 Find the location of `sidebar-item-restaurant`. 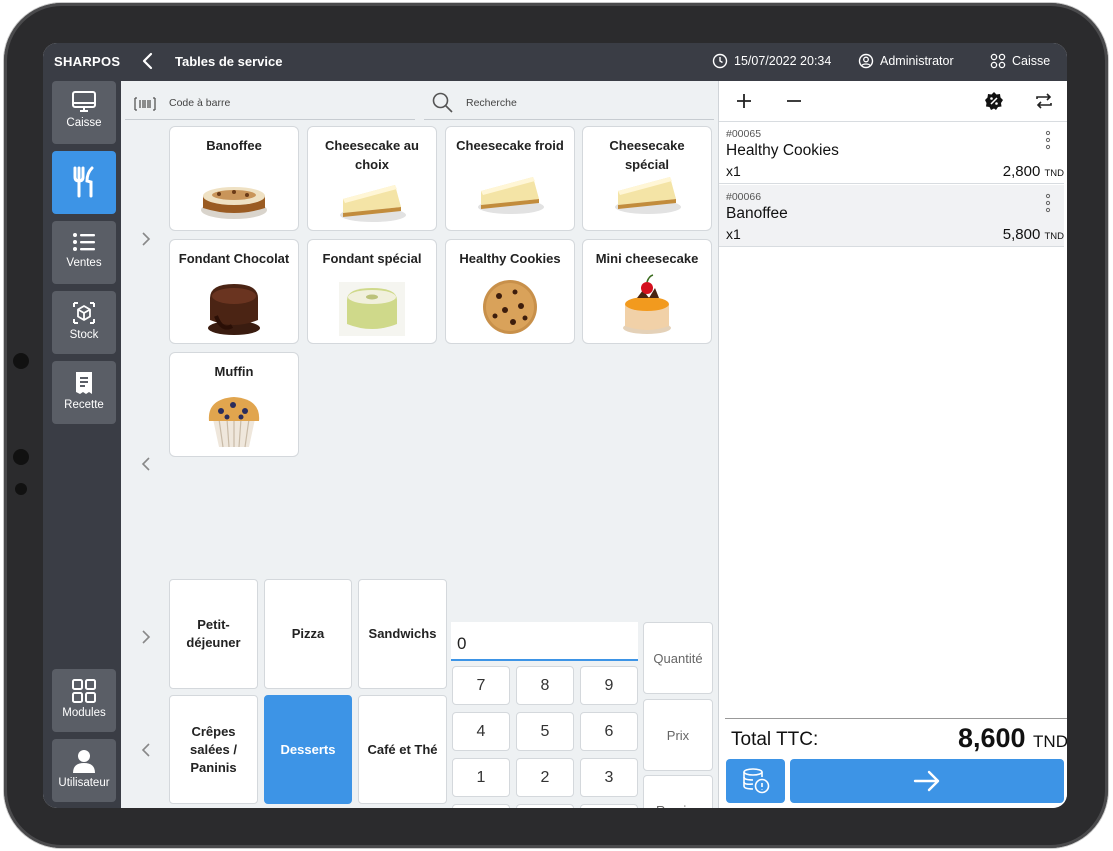

sidebar-item-restaurant is located at coordinates (84, 182).